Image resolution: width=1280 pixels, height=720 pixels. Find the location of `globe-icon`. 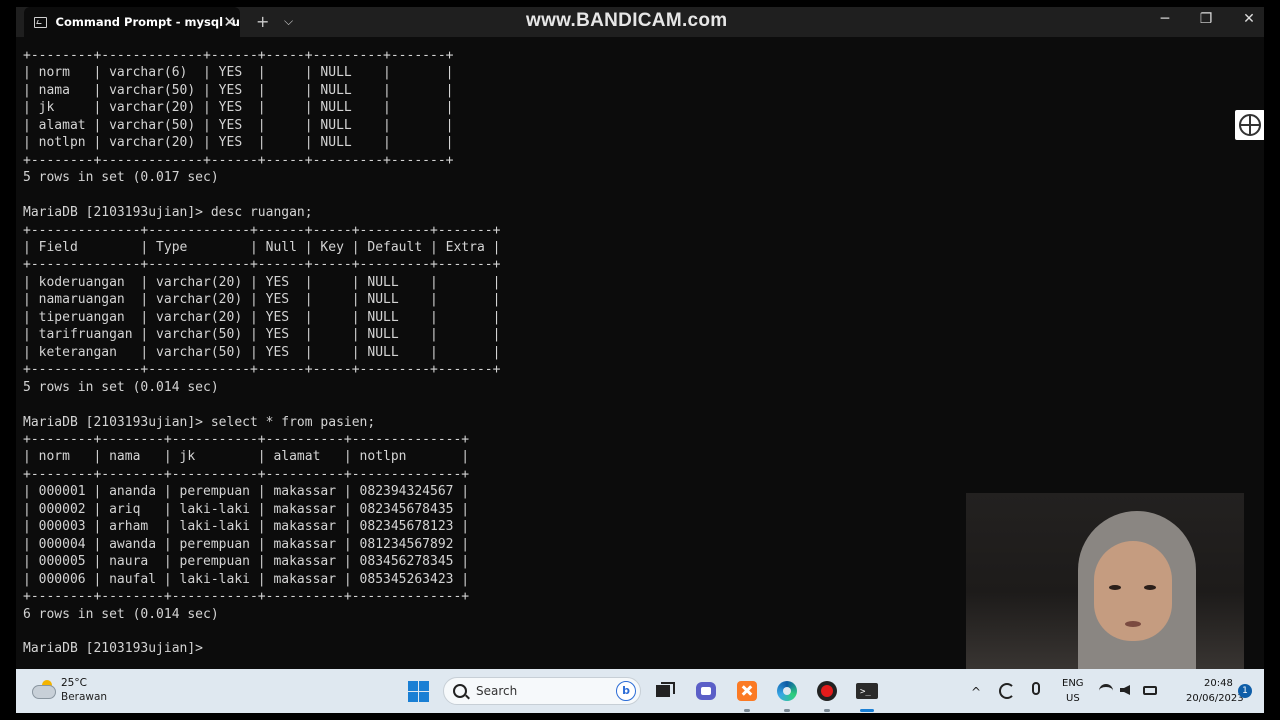

globe-icon is located at coordinates (1250, 125).